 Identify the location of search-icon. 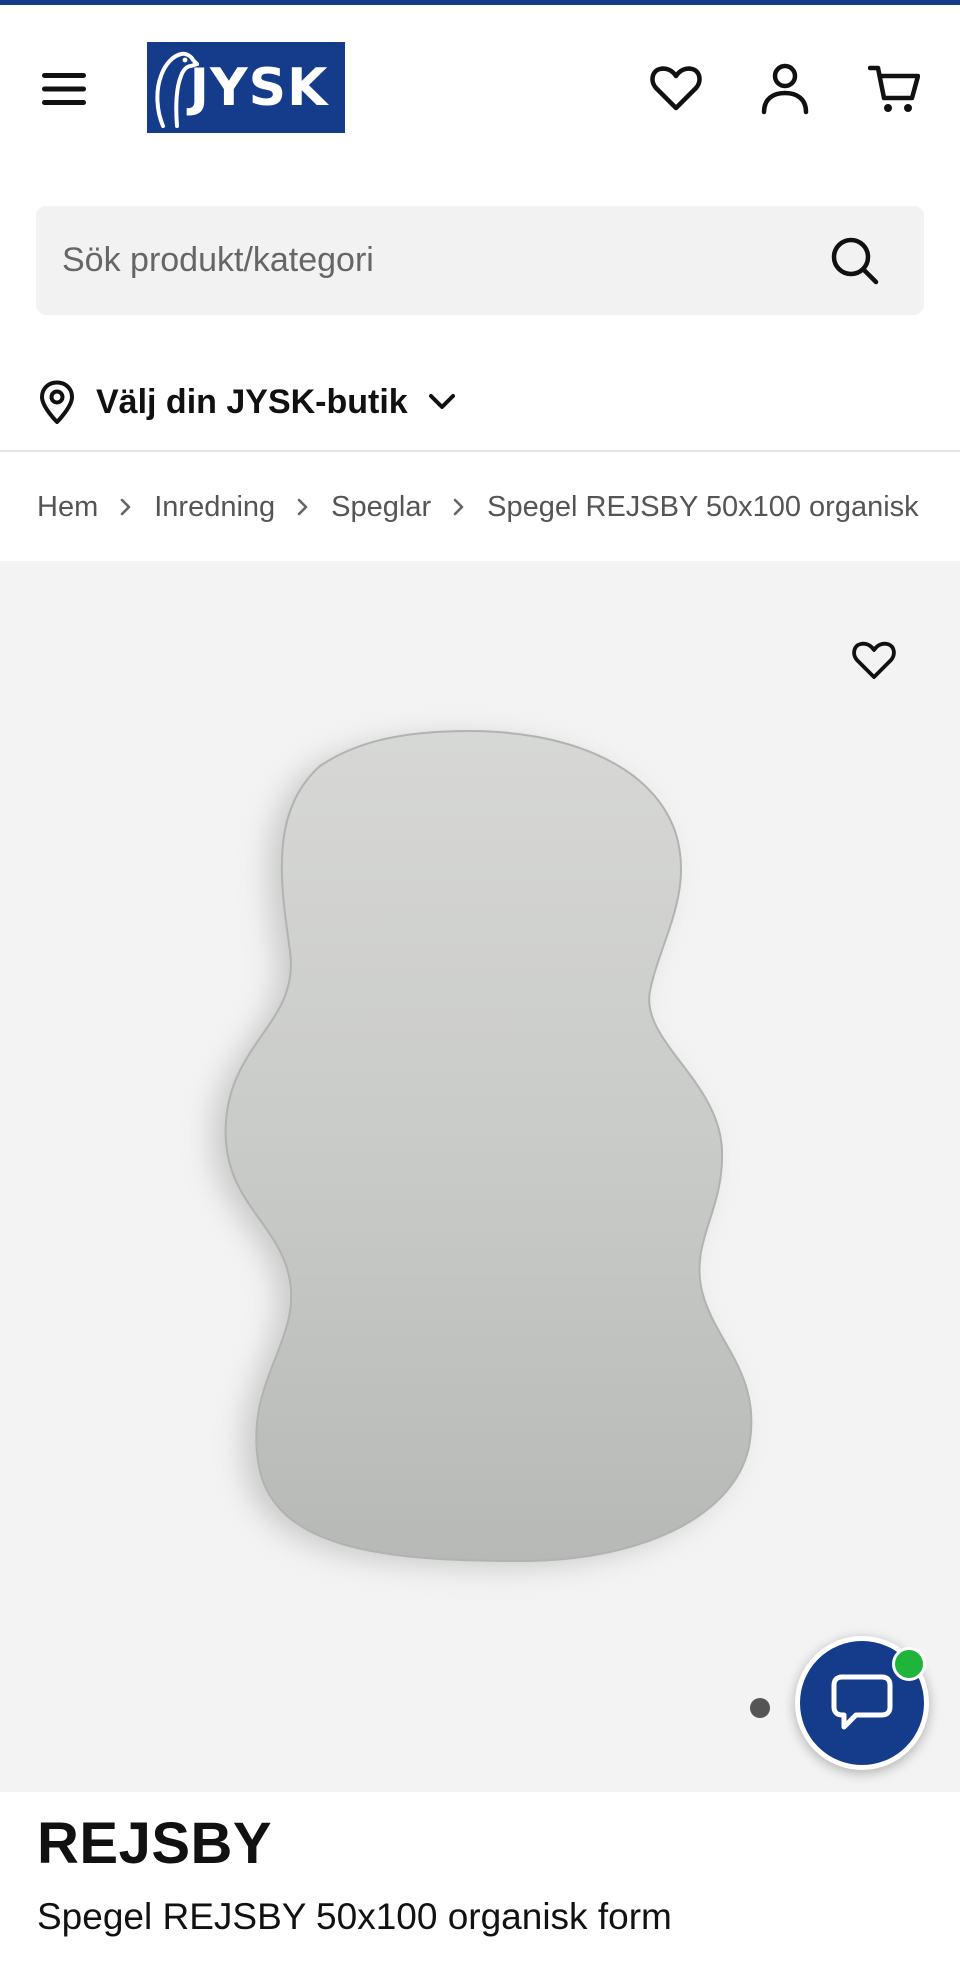
(855, 261).